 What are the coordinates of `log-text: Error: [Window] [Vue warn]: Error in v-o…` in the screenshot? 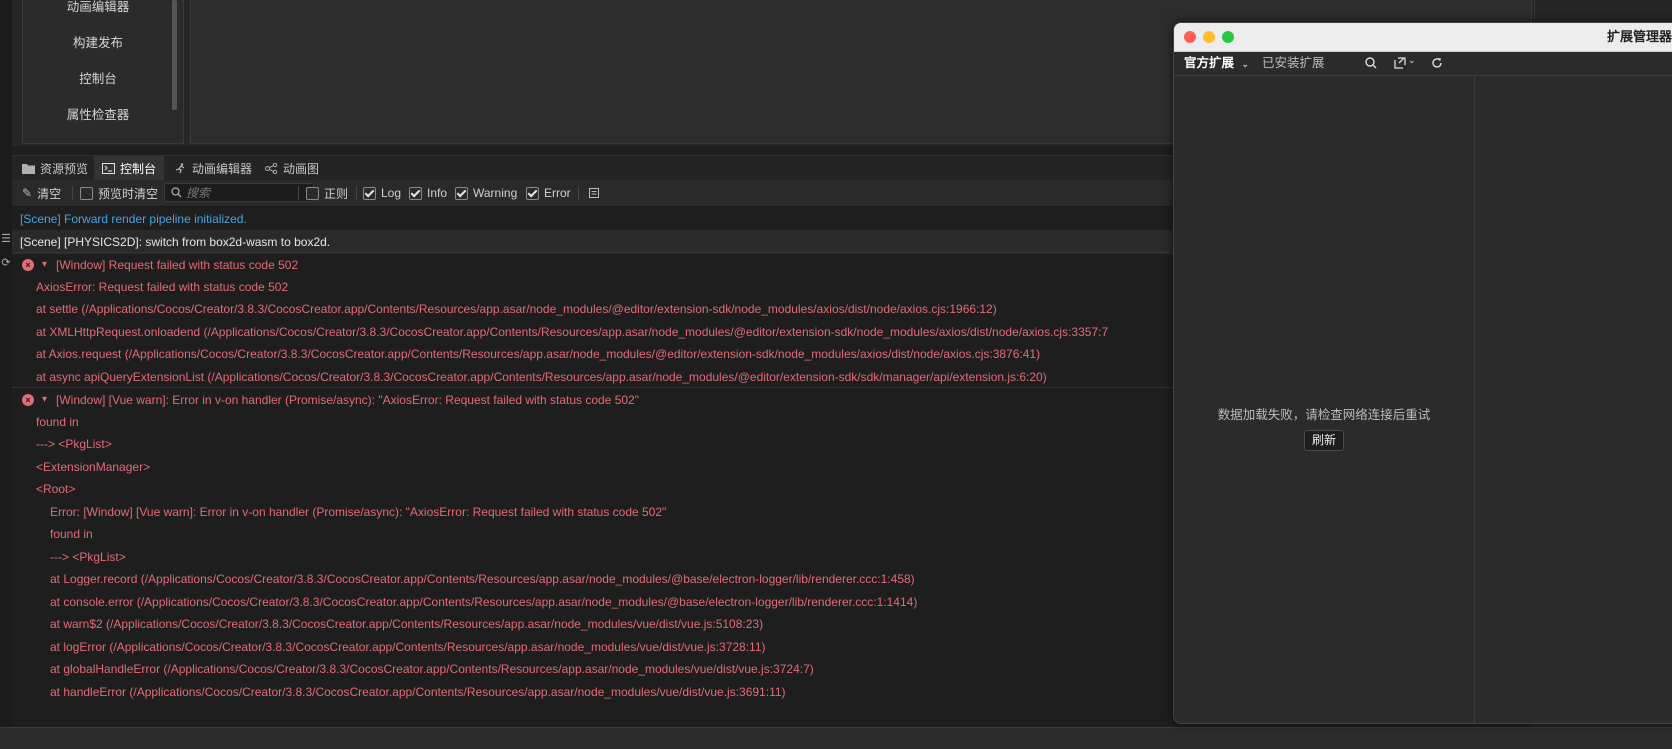 It's located at (358, 511).